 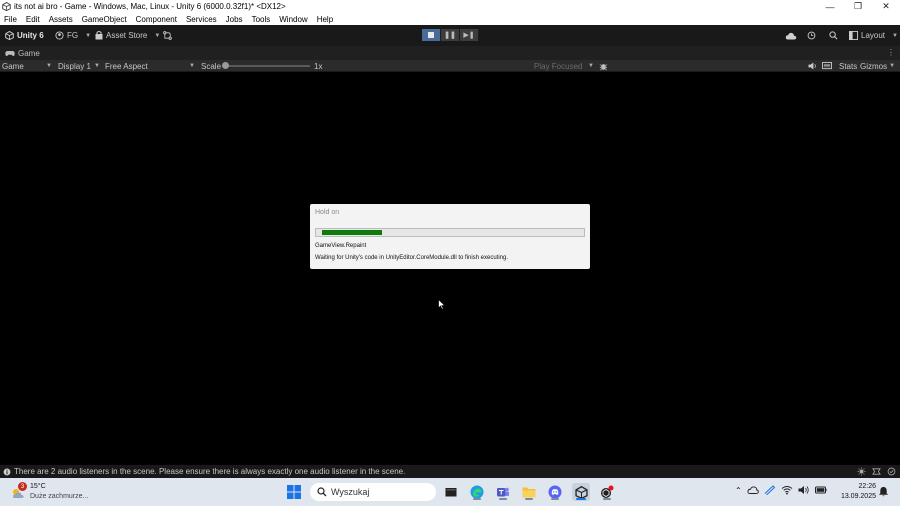 What do you see at coordinates (294, 492) in the screenshot?
I see `start-button` at bounding box center [294, 492].